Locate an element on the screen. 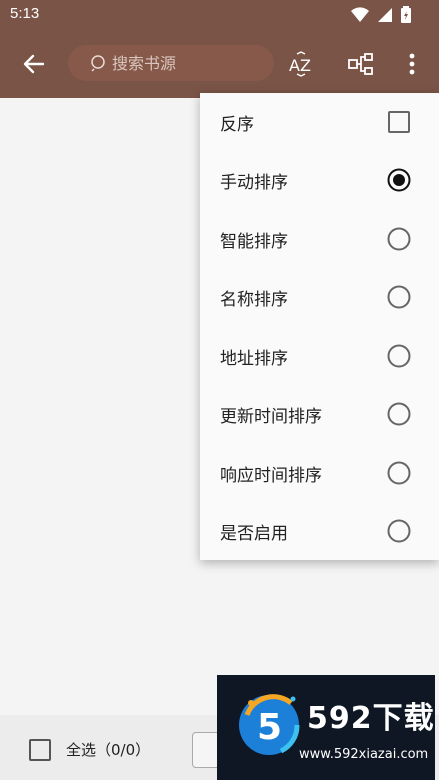 Image resolution: width=439 pixels, height=780 pixels. menu-item-manual-sort: 手动排序 is located at coordinates (319, 180).